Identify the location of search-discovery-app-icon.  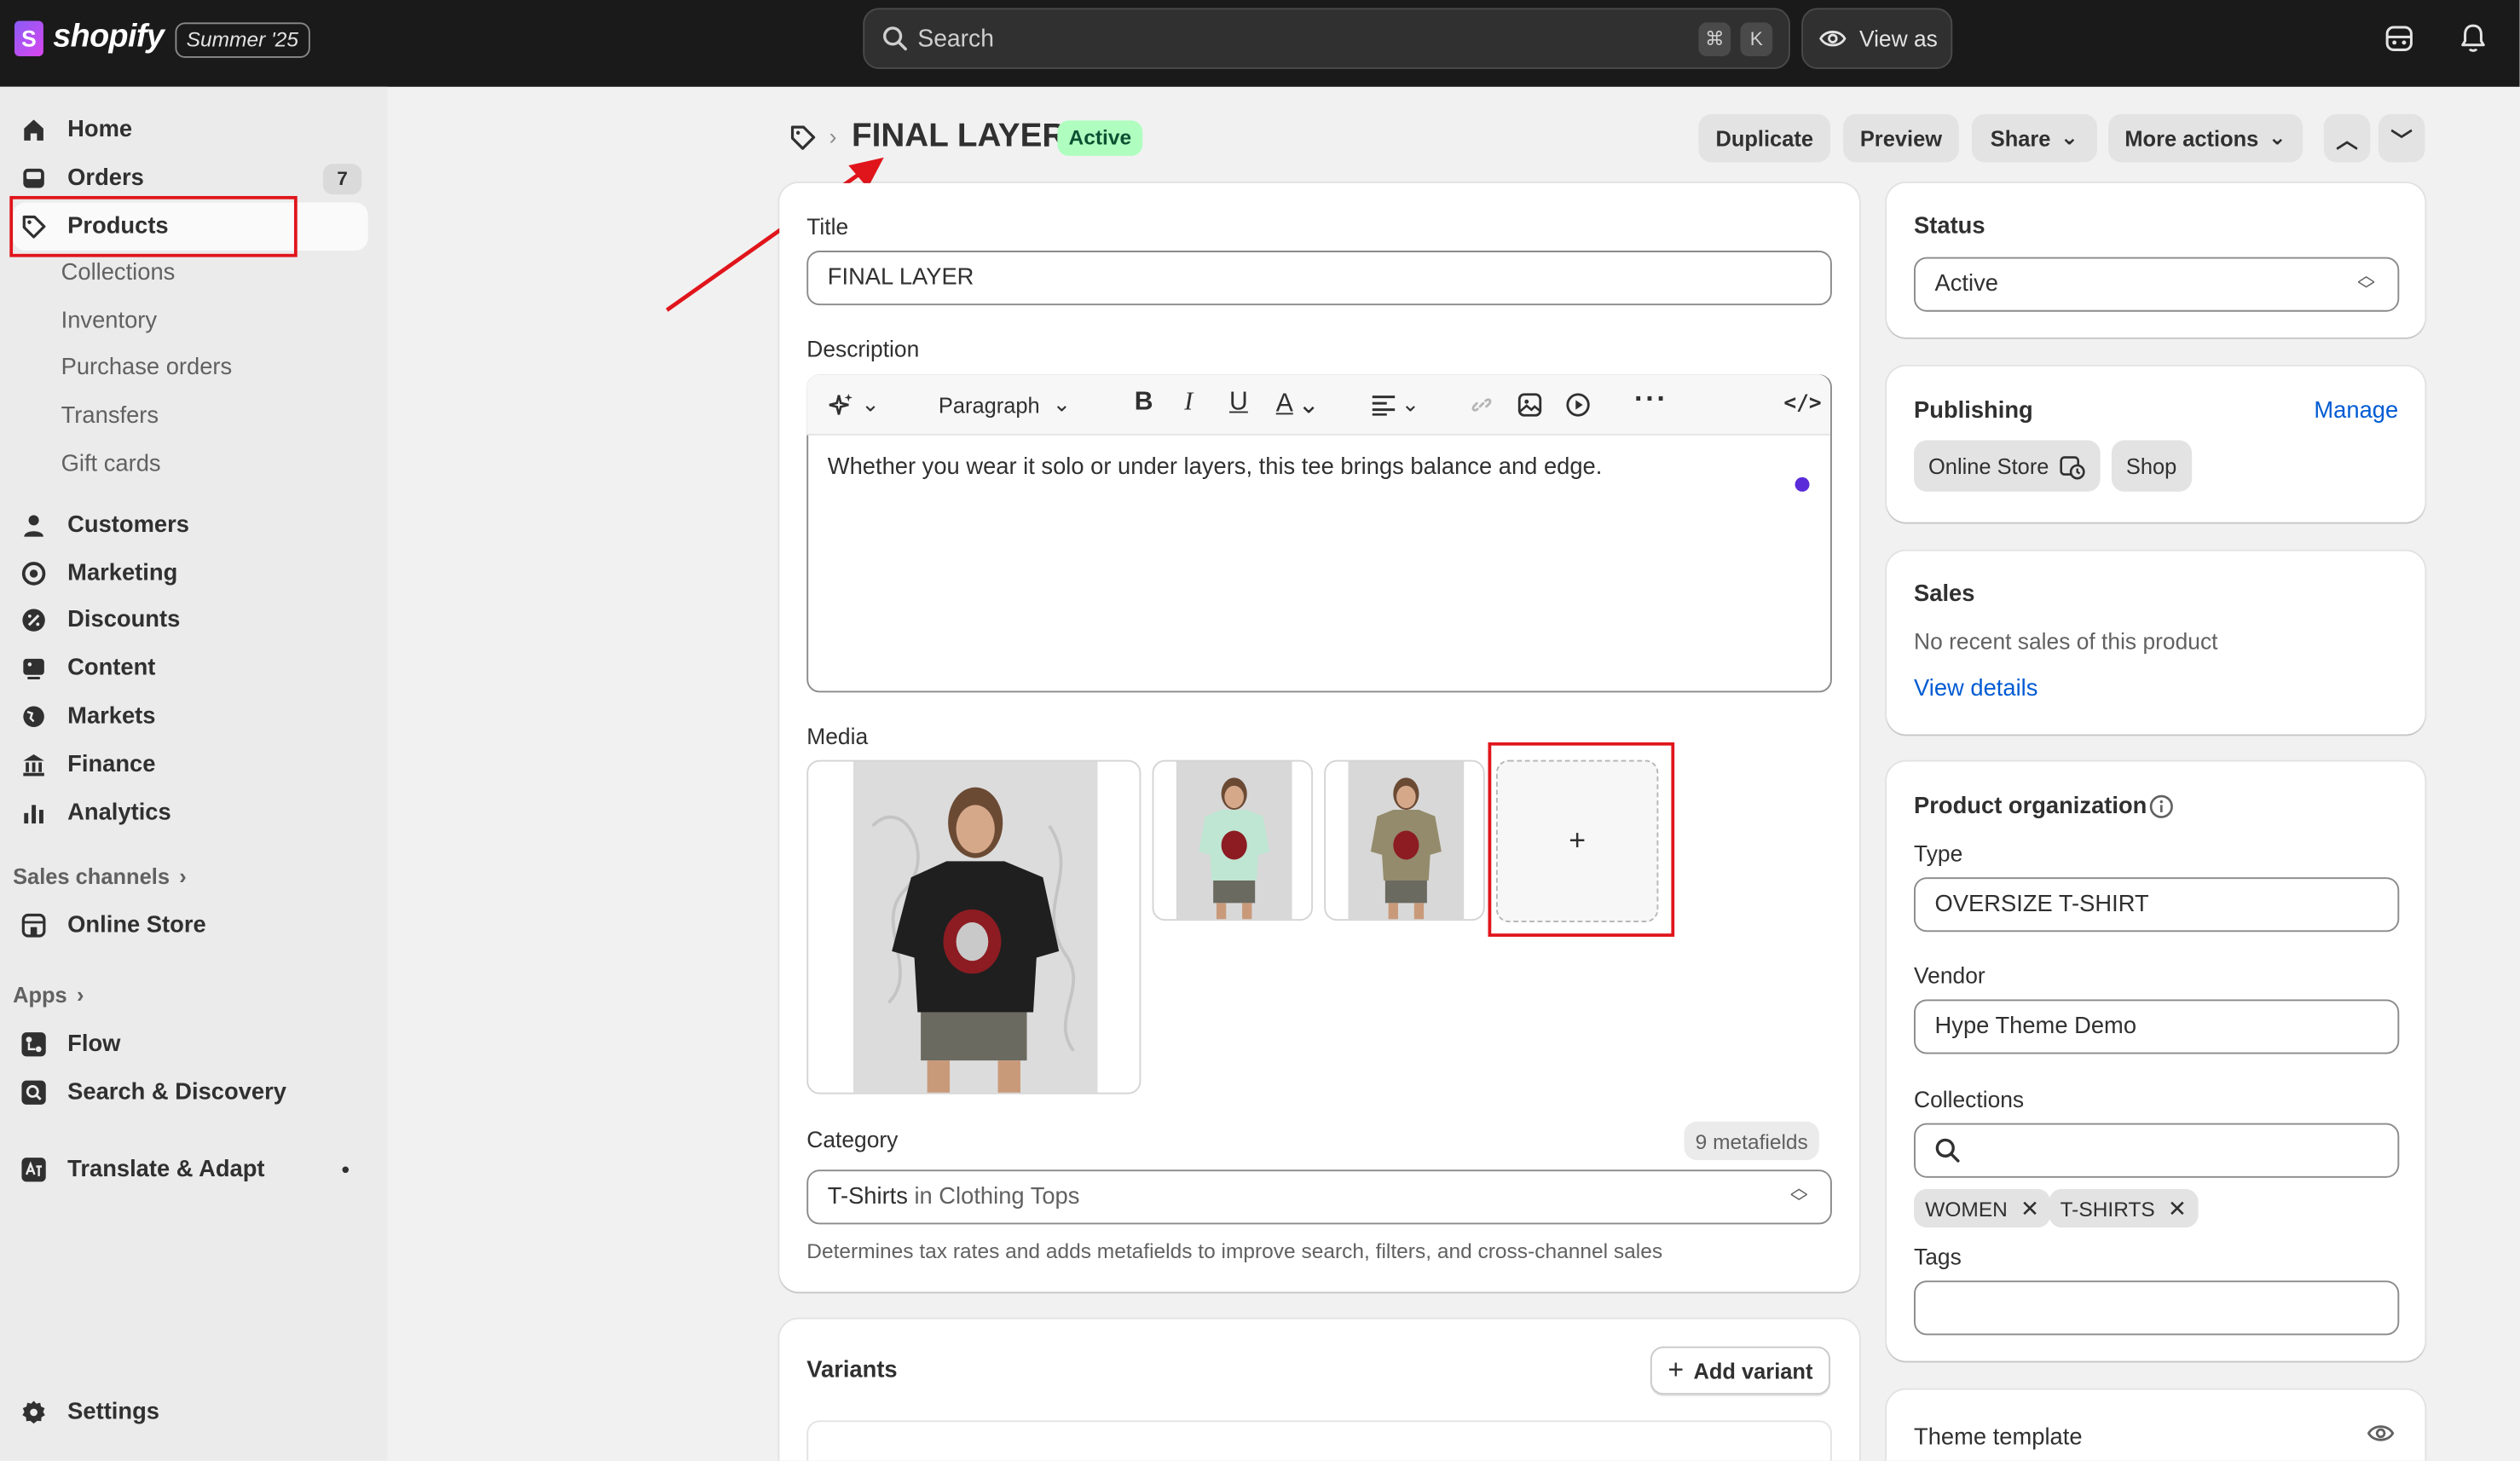
(34, 1092).